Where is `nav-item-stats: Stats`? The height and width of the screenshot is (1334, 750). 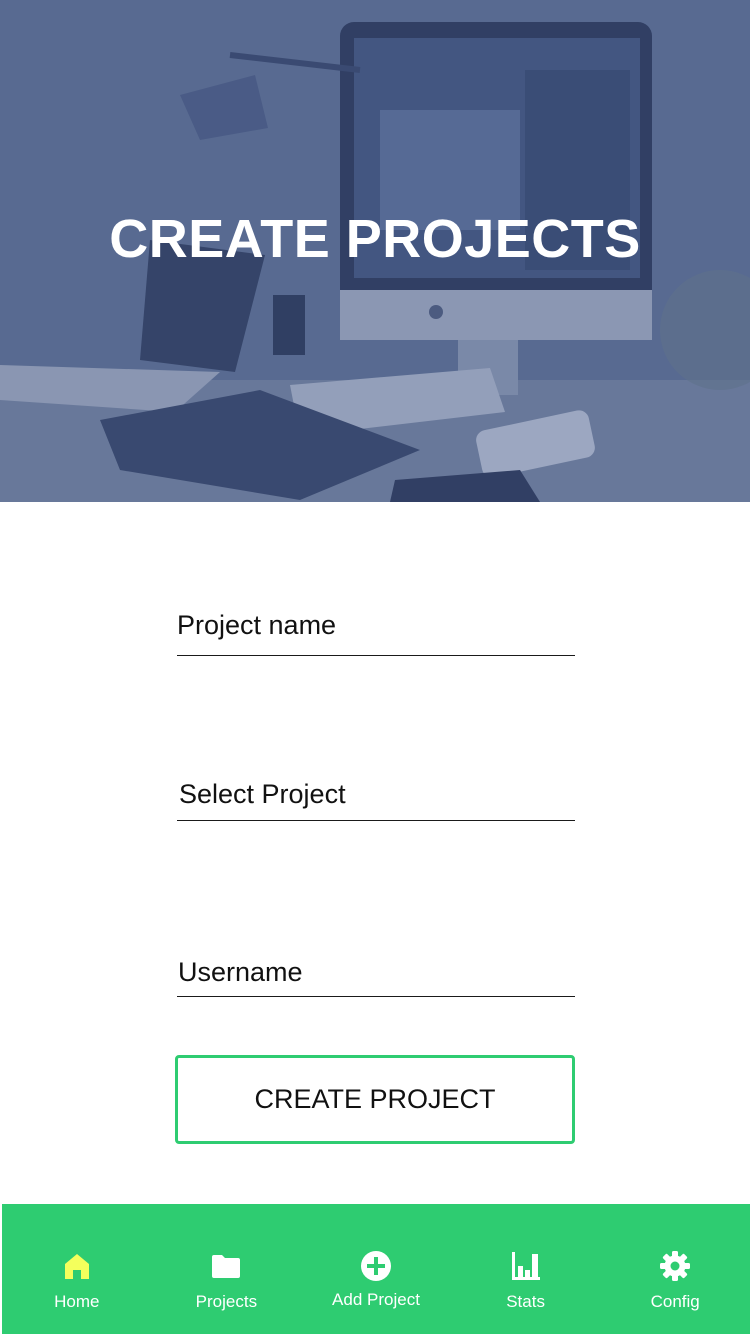
nav-item-stats: Stats is located at coordinates (526, 1269).